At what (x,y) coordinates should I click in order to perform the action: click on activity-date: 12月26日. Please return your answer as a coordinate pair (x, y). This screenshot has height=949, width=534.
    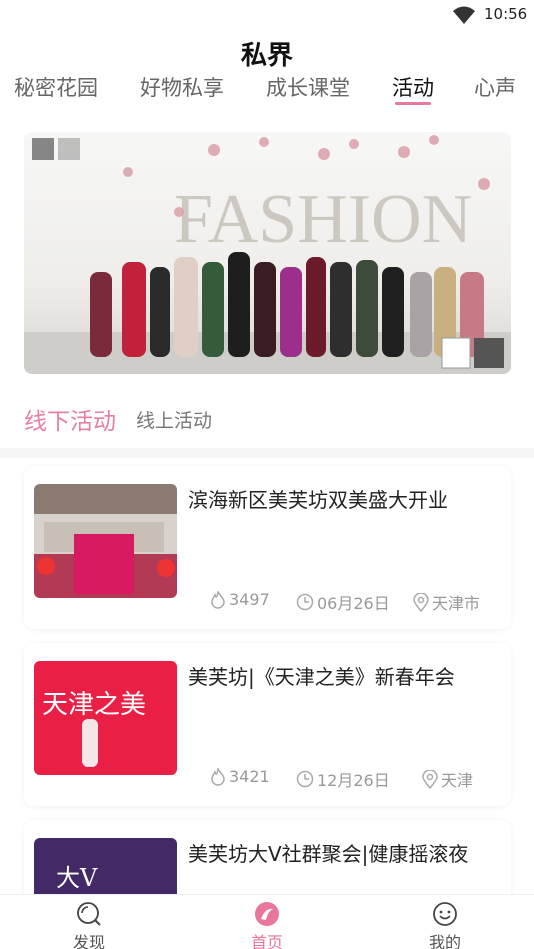
    Looking at the image, I should click on (353, 780).